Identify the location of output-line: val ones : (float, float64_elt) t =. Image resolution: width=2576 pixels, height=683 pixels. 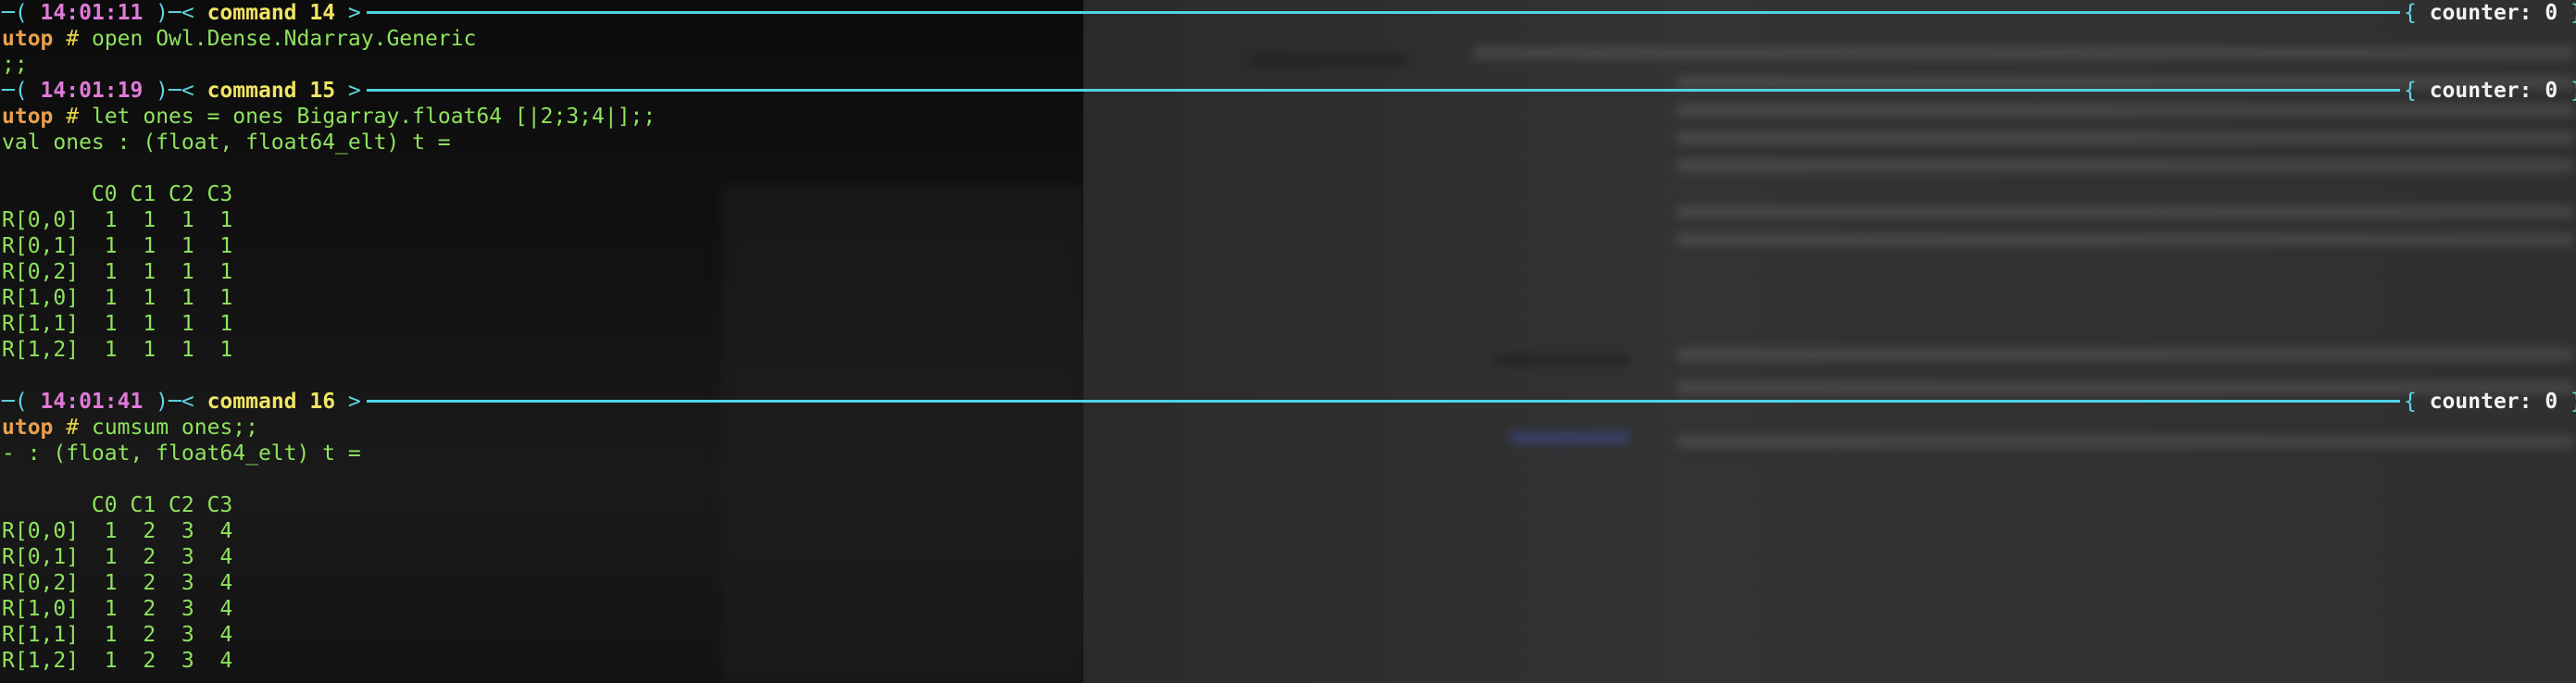
(226, 142).